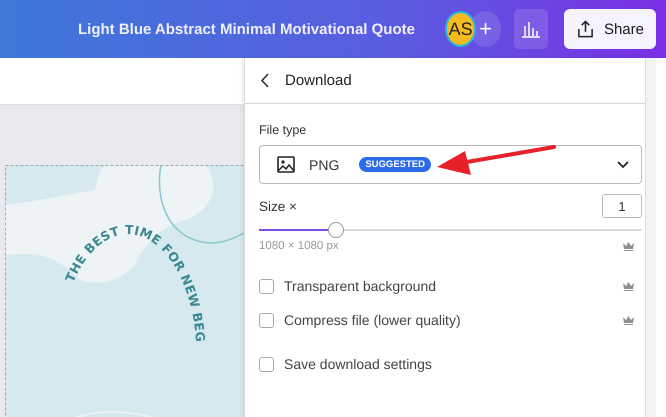 Image resolution: width=666 pixels, height=417 pixels. What do you see at coordinates (318, 80) in the screenshot?
I see `panel-title: Download` at bounding box center [318, 80].